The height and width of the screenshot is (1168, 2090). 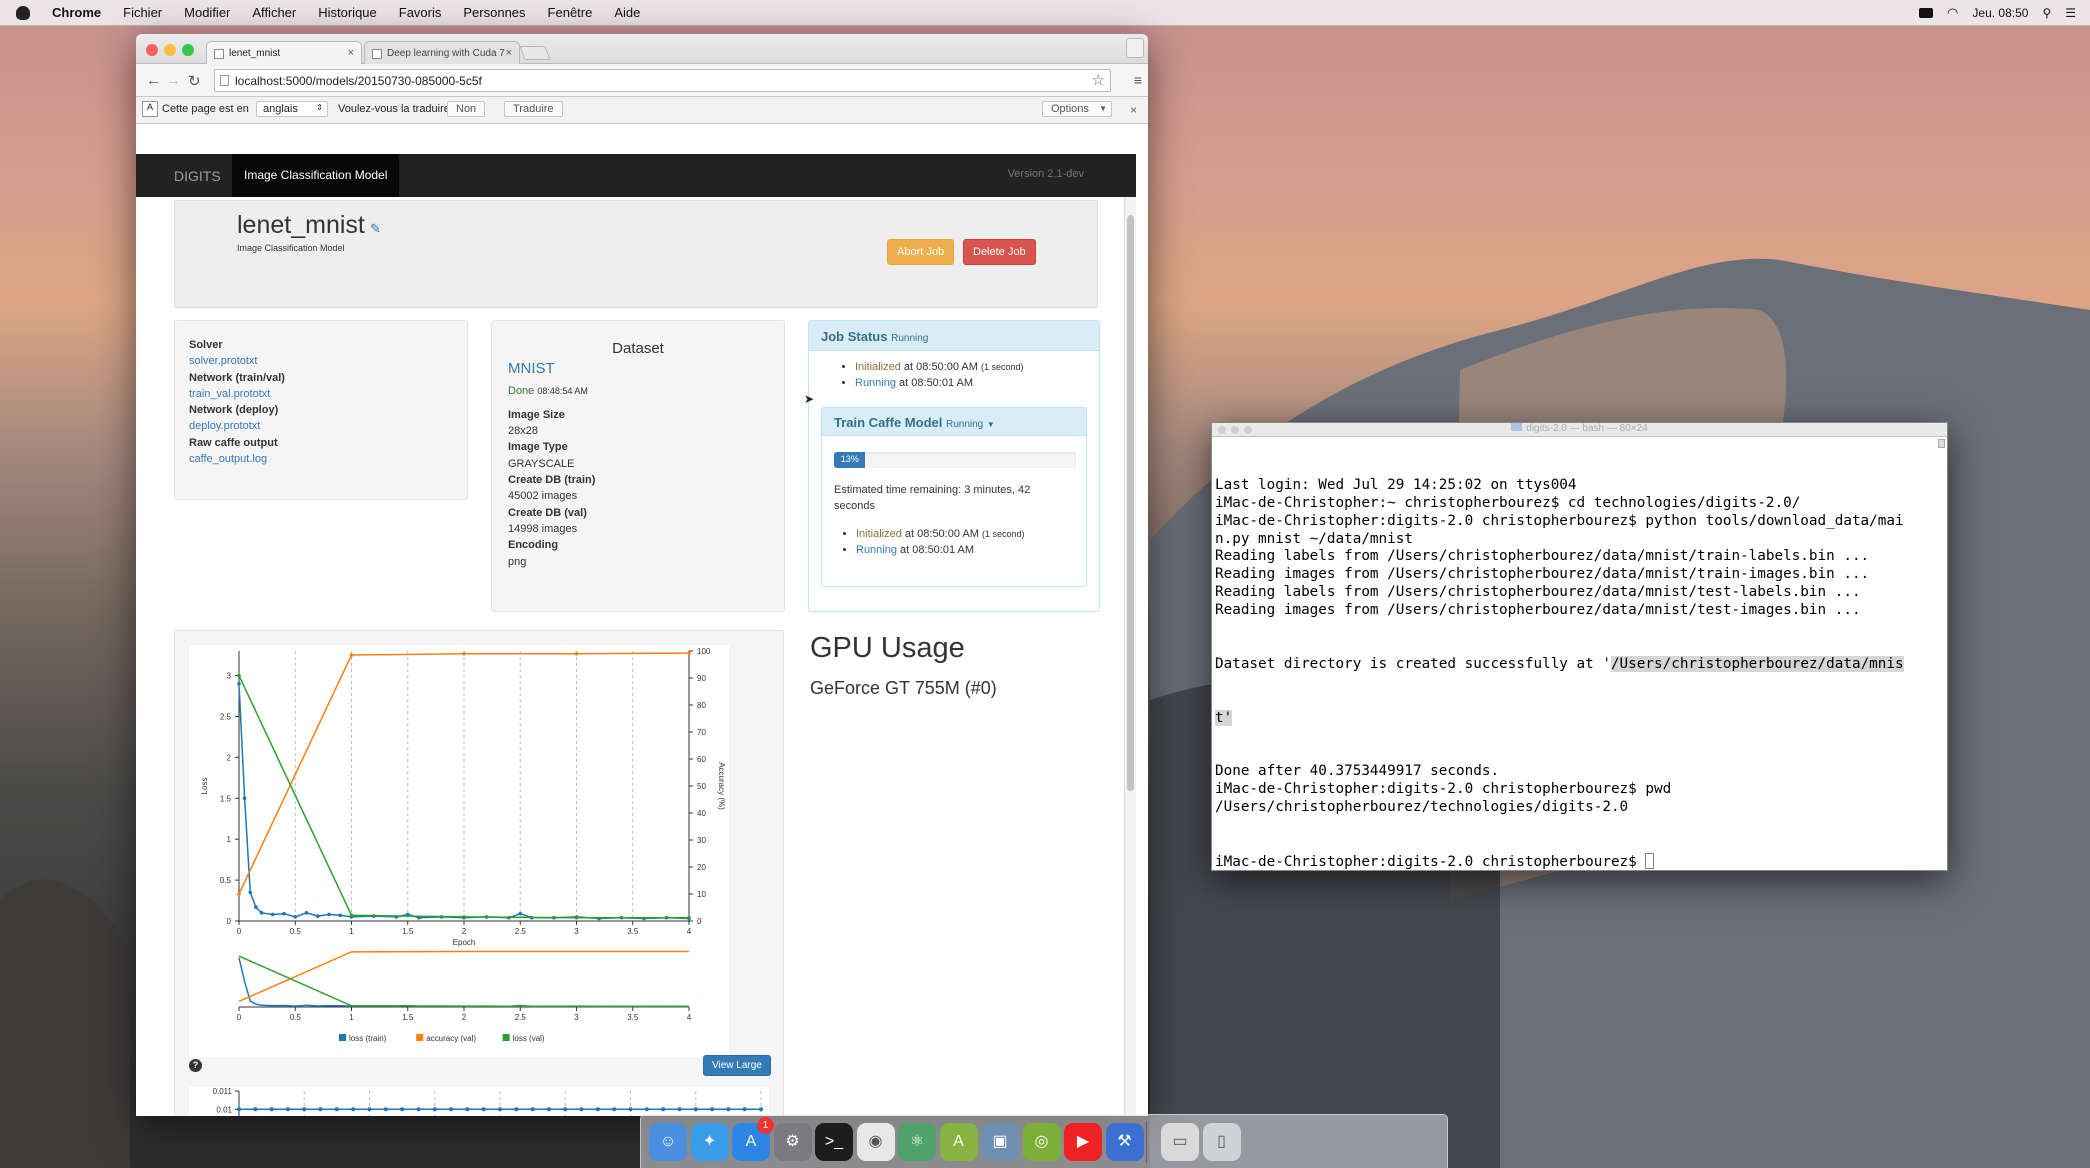 What do you see at coordinates (533, 109) in the screenshot?
I see `translate-button: Traduire` at bounding box center [533, 109].